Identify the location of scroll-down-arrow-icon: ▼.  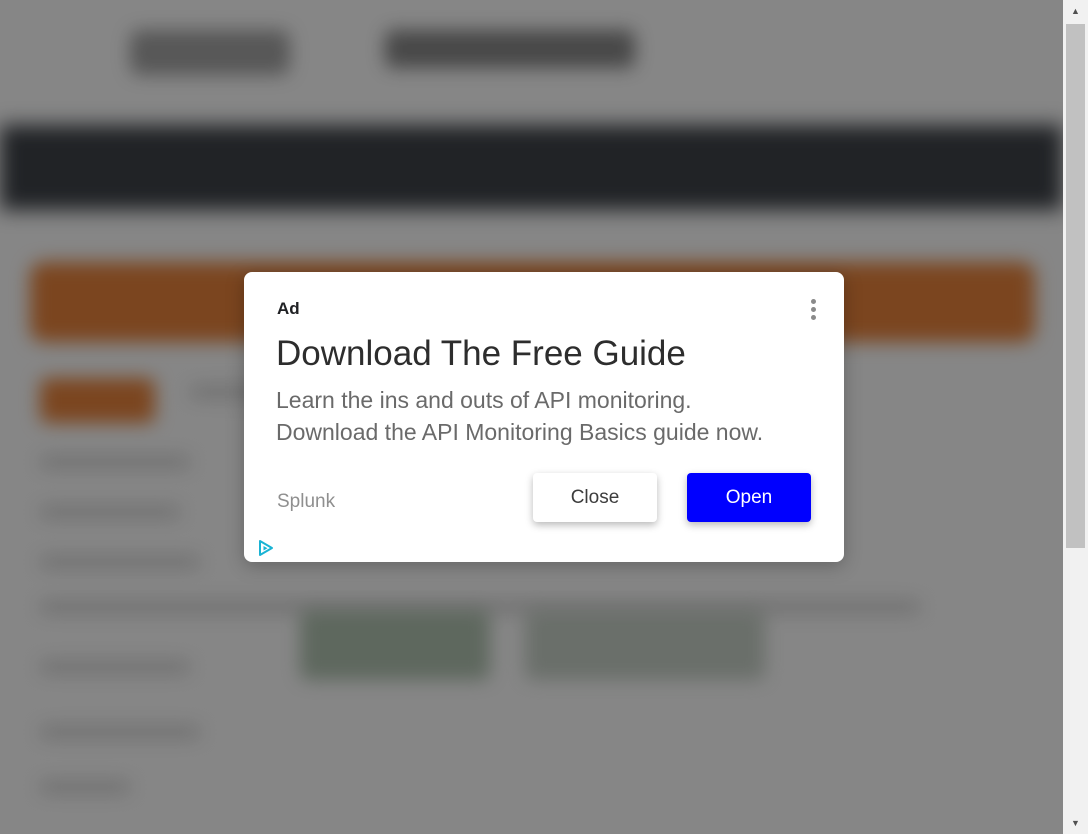
(1075, 823).